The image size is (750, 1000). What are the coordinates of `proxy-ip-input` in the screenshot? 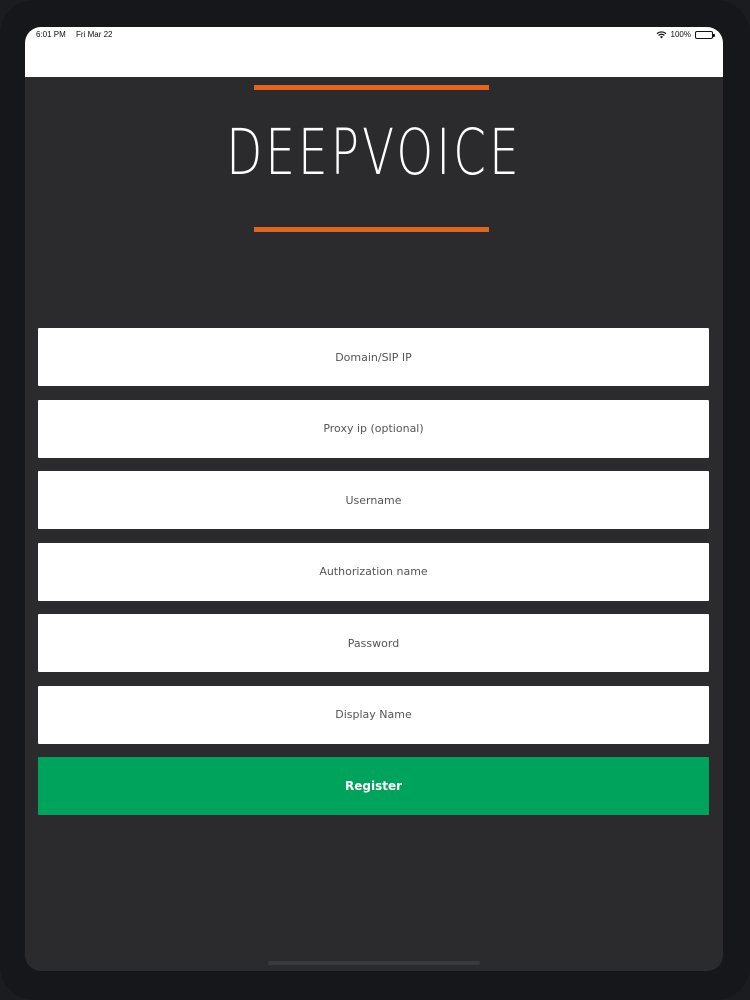 It's located at (373, 428).